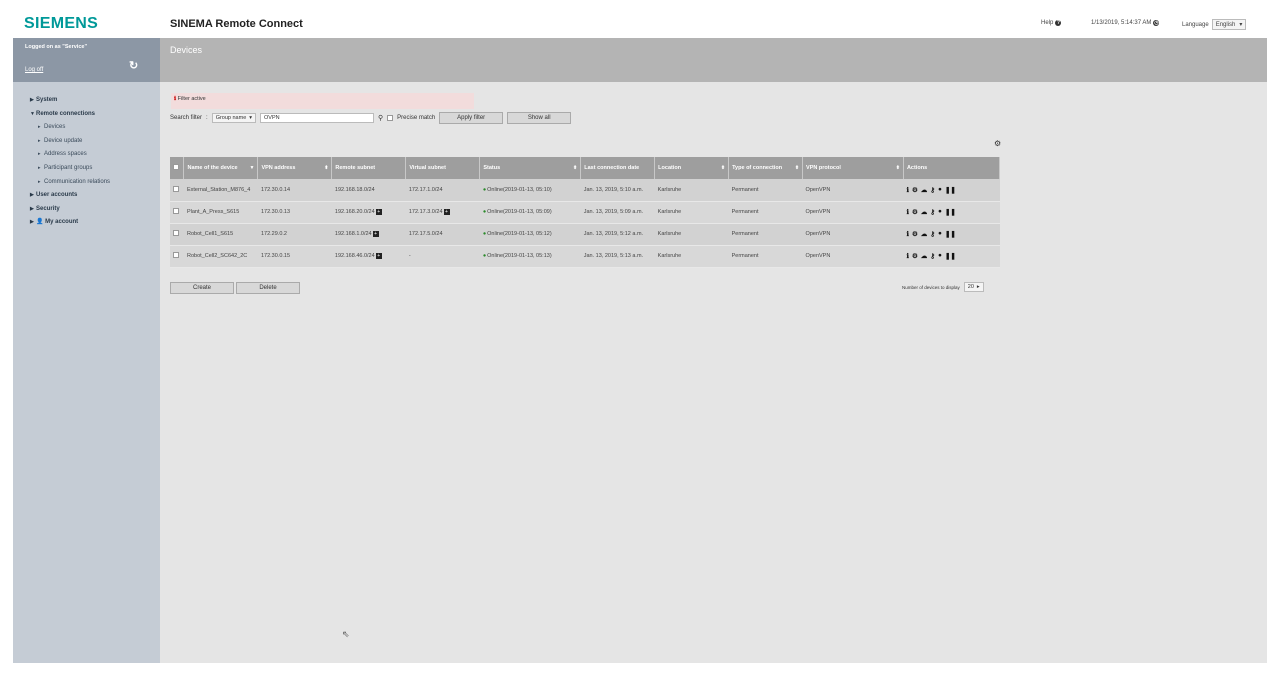 Image resolution: width=1280 pixels, height=676 pixels. Describe the element at coordinates (853, 168) in the screenshot. I see `col-vpn-protocol: VPN protocol ⬍` at that location.